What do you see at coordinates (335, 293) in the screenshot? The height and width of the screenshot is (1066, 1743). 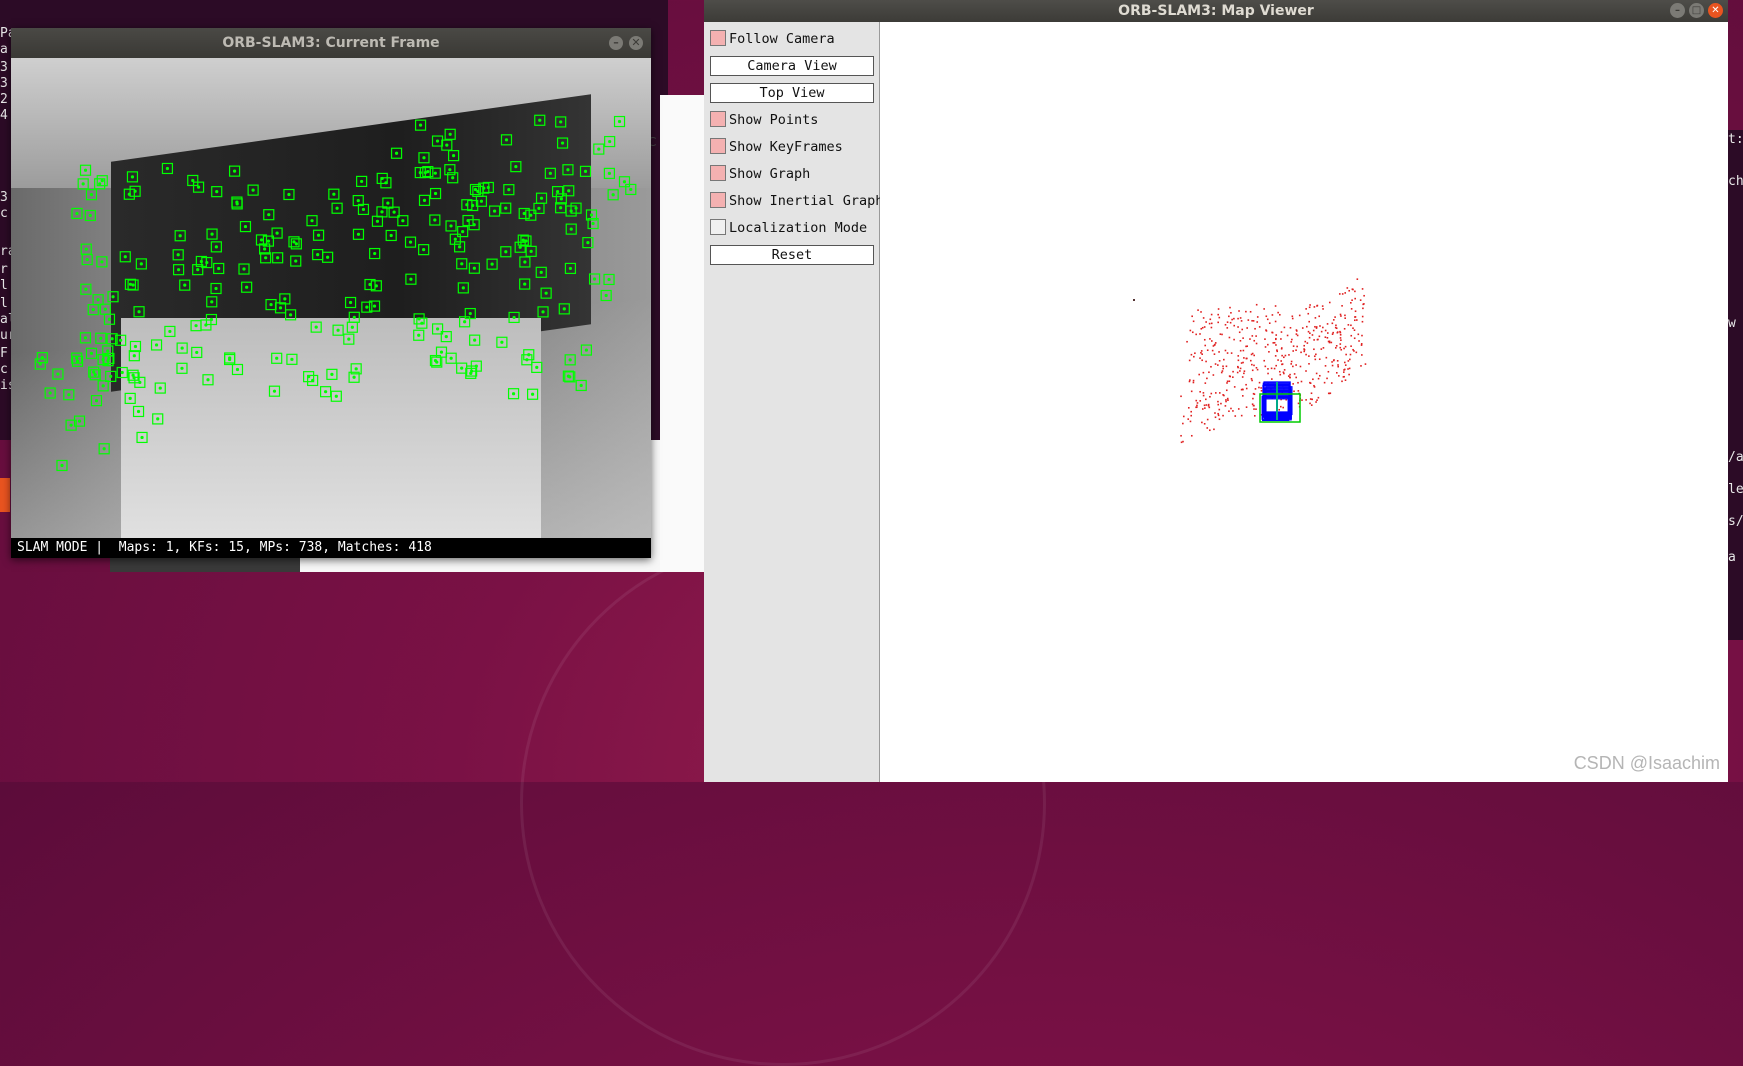 I see `feature-overlay` at bounding box center [335, 293].